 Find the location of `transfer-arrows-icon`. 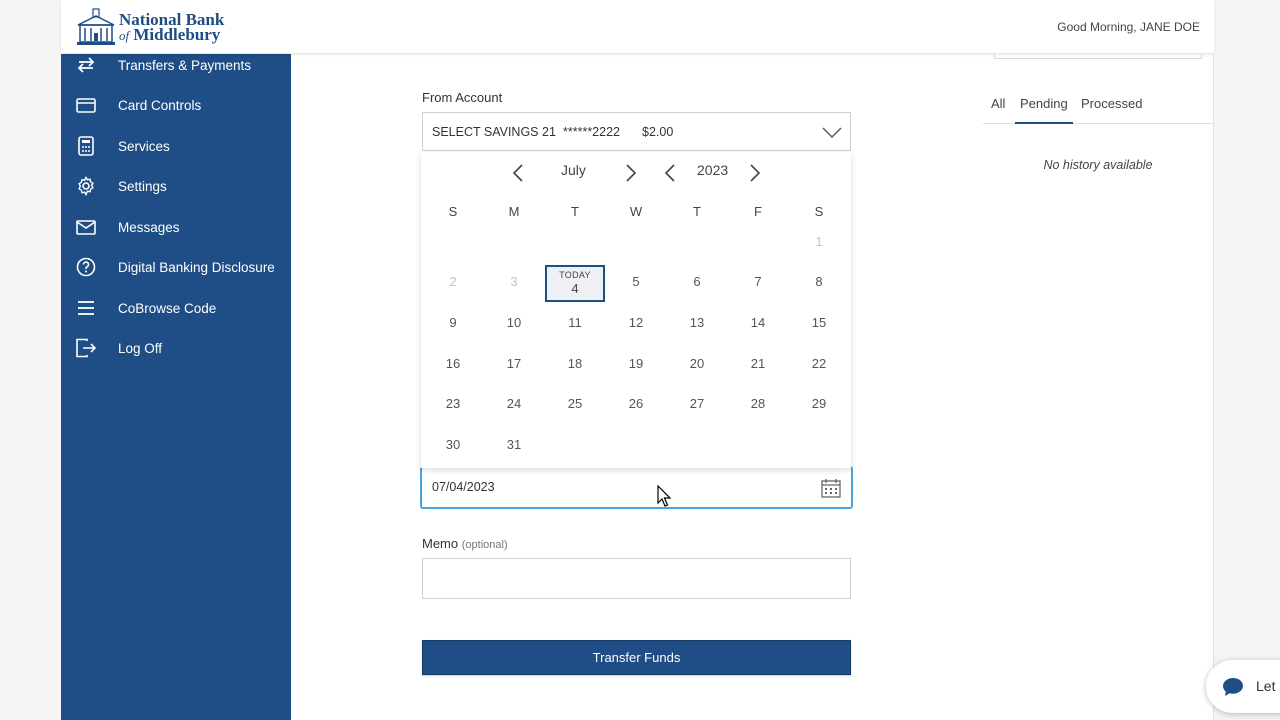

transfer-arrows-icon is located at coordinates (86, 65).